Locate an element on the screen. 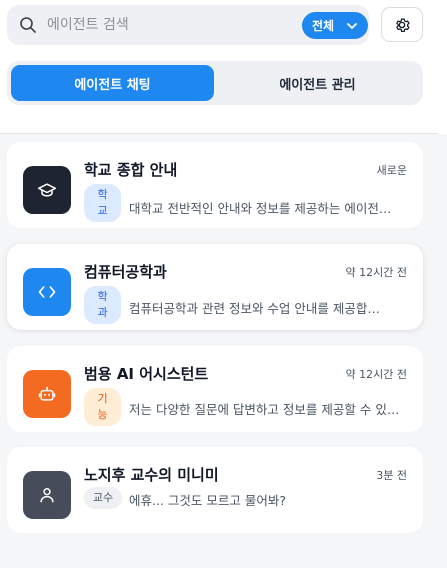 The image size is (447, 568). graduation-cap-icon is located at coordinates (47, 190).